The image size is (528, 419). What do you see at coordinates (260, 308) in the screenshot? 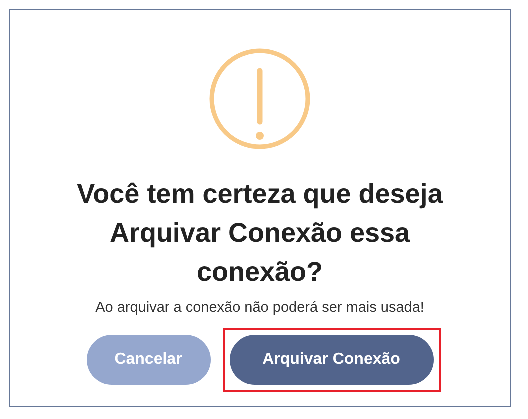
I see `dialog-message: Ao arquivar a conexão não poderá ser mais usada!` at bounding box center [260, 308].